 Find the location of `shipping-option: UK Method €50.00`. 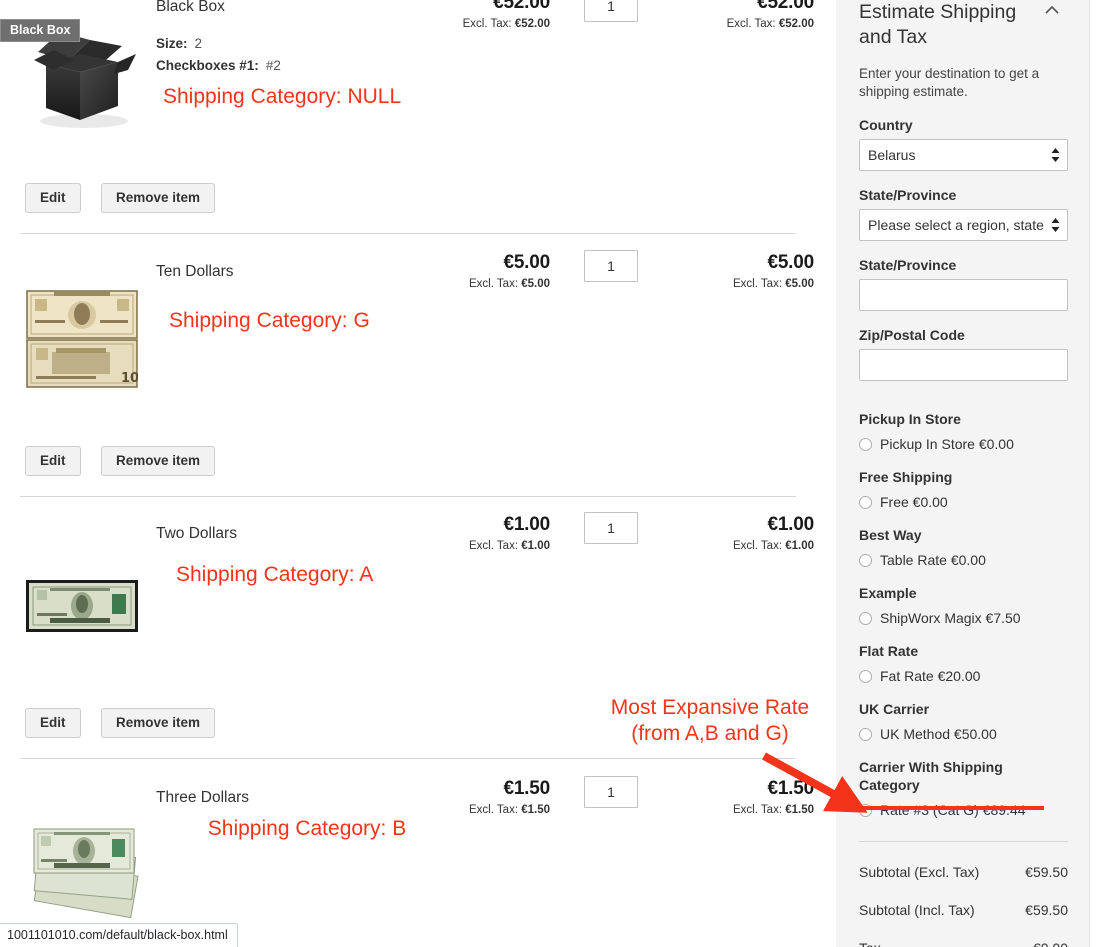

shipping-option: UK Method €50.00 is located at coordinates (964, 734).